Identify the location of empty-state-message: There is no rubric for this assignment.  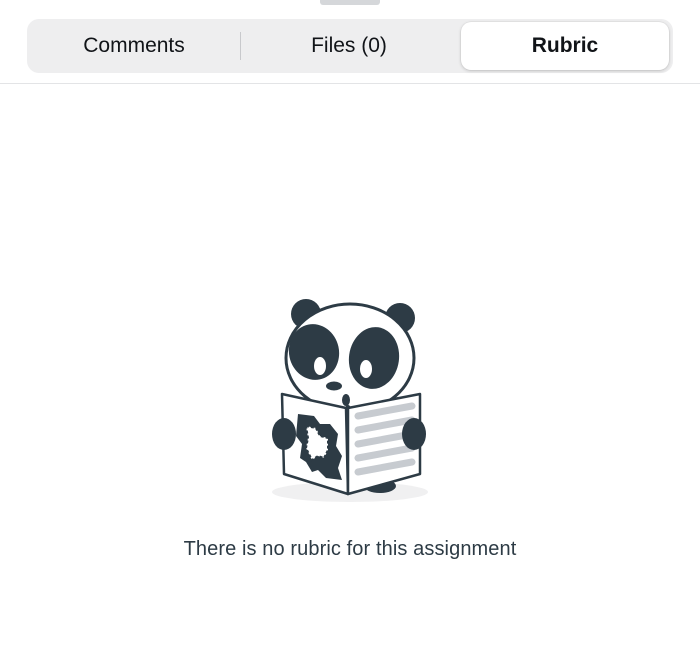
(350, 549).